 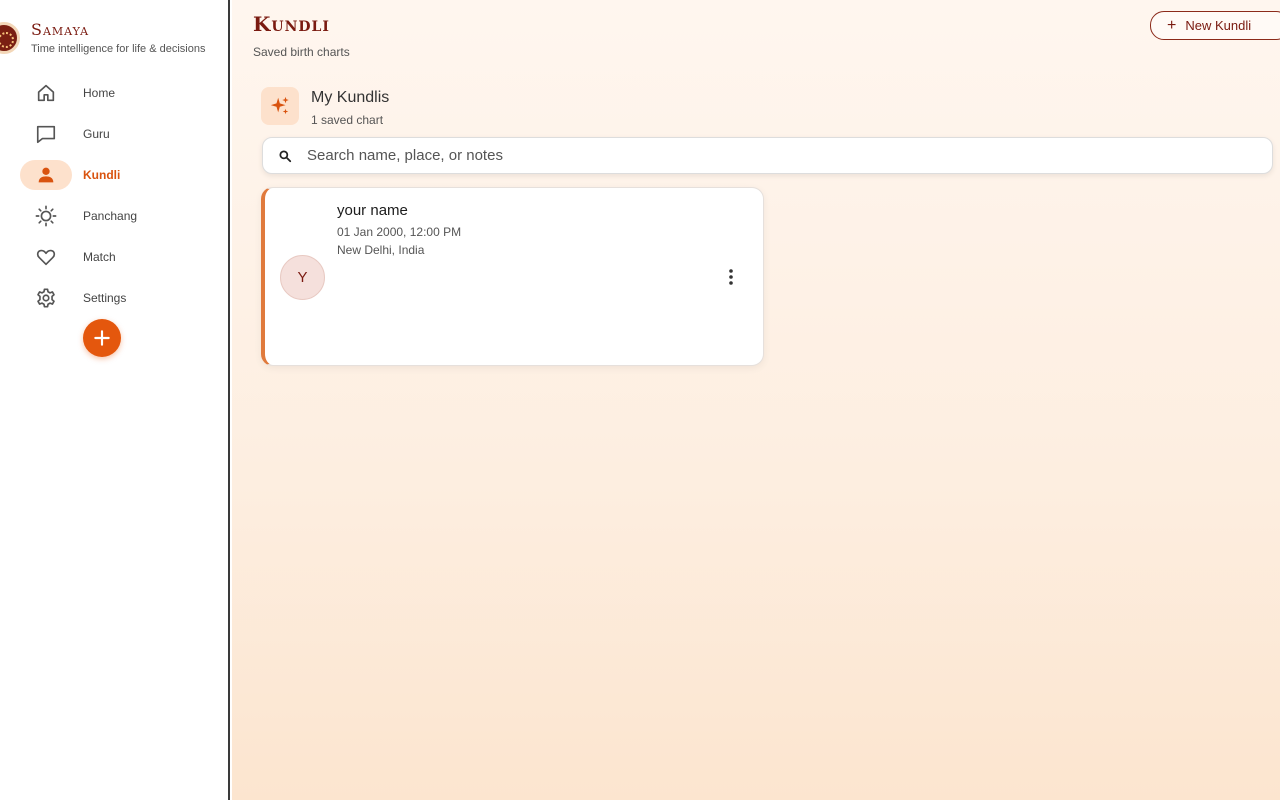 What do you see at coordinates (285, 155) in the screenshot?
I see `search-icon` at bounding box center [285, 155].